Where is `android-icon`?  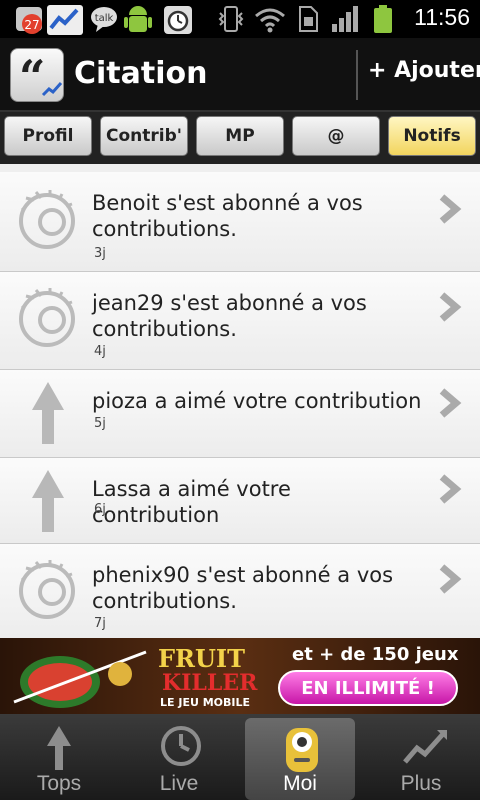 android-icon is located at coordinates (138, 22).